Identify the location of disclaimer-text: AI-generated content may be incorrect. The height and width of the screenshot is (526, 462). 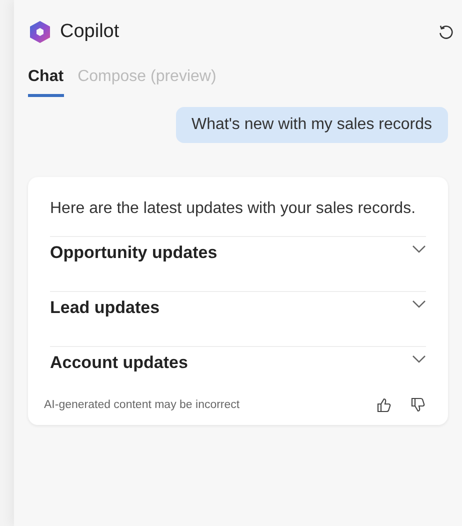
(142, 405).